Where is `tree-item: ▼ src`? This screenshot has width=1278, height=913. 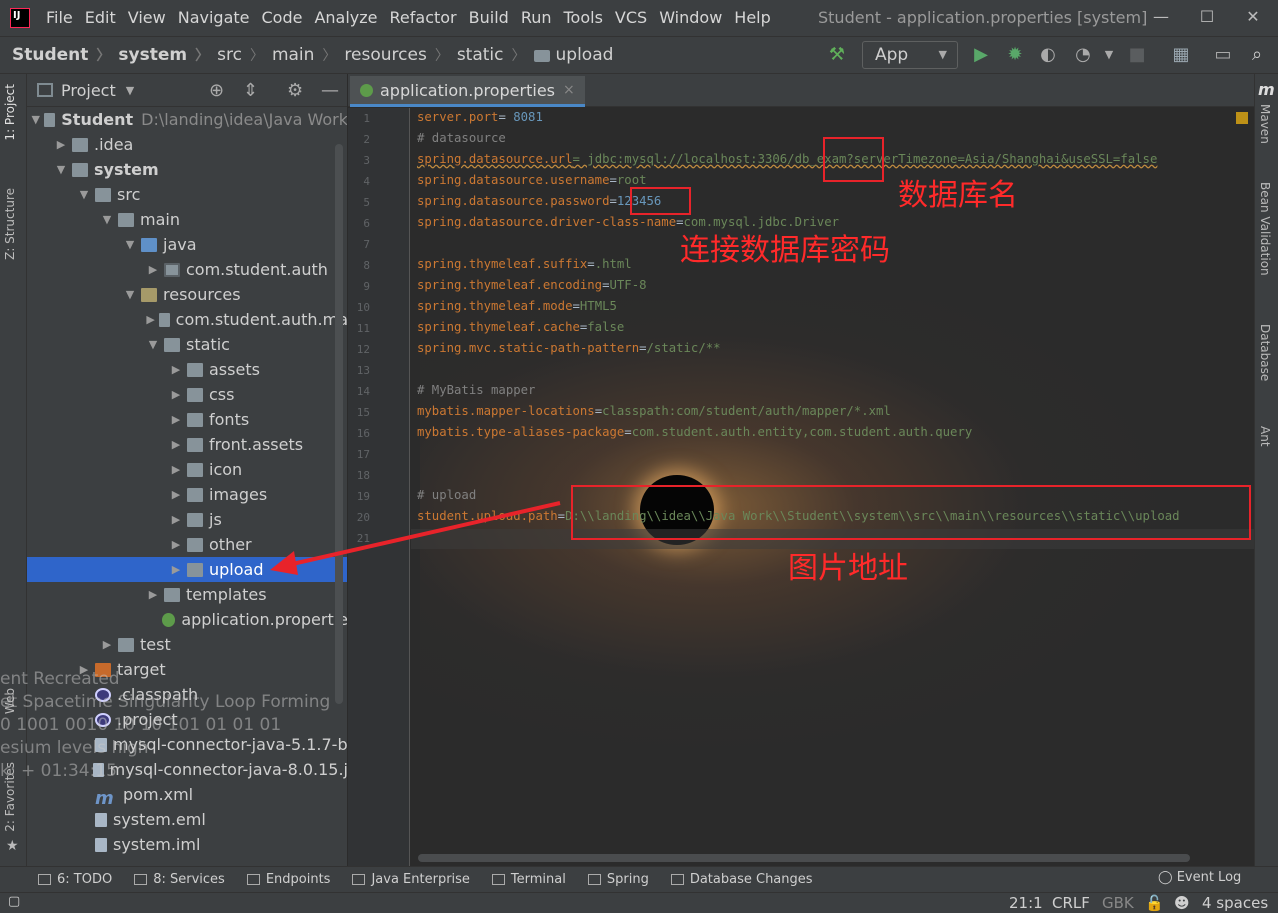 tree-item: ▼ src is located at coordinates (187, 194).